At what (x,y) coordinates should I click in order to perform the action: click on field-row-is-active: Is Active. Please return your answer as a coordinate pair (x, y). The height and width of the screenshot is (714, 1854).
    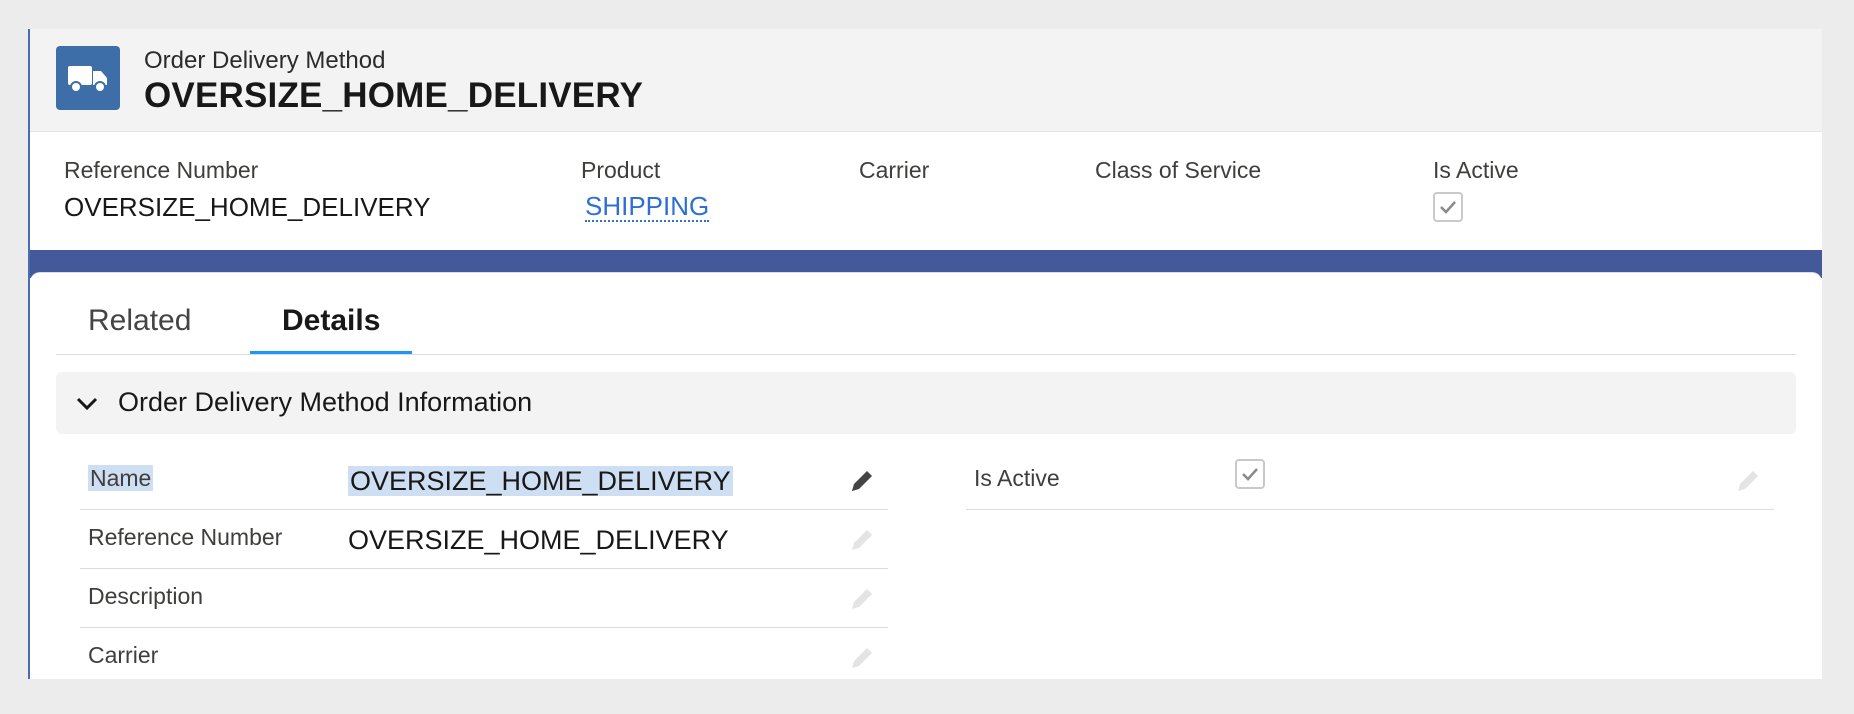
    Looking at the image, I should click on (1370, 480).